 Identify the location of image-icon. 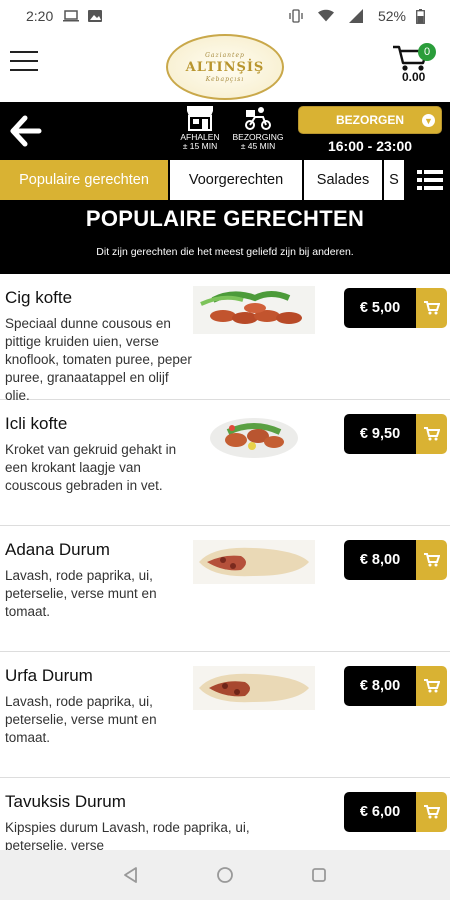
(95, 16).